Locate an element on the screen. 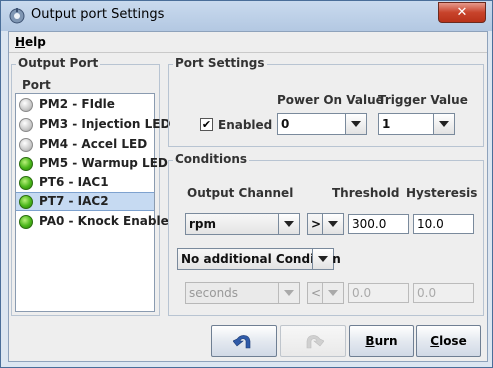  trigger-value-select: 1 is located at coordinates (416, 124).